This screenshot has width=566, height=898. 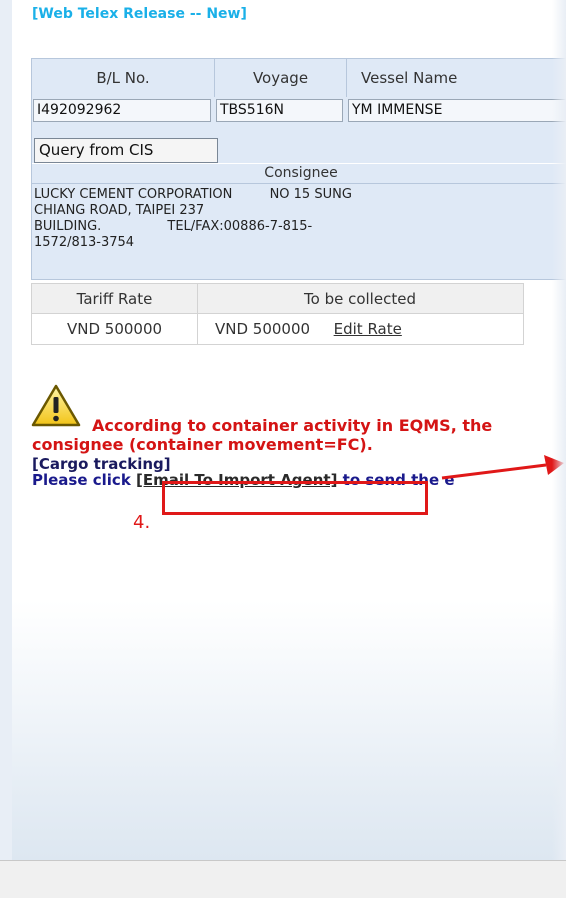 I want to click on right-window-edge, so click(x=559, y=430).